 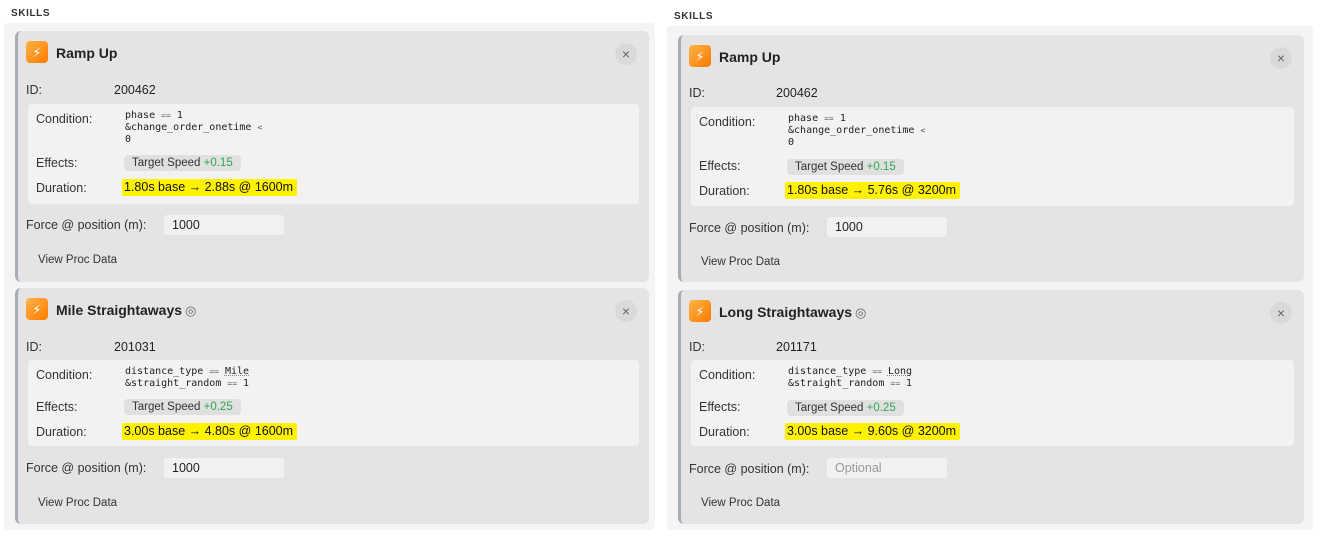 I want to click on condition-code: phase == 1 &change_order_onetime < 0, so click(x=856, y=131).